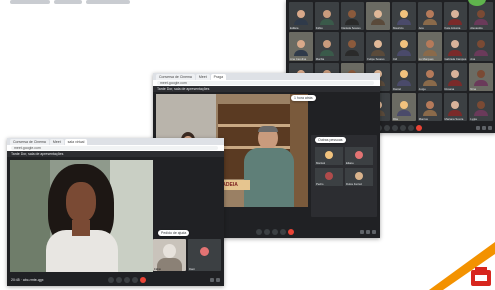 The width and height of the screenshot is (495, 290). I want to click on participant-tile: Nina, so click(481, 76).